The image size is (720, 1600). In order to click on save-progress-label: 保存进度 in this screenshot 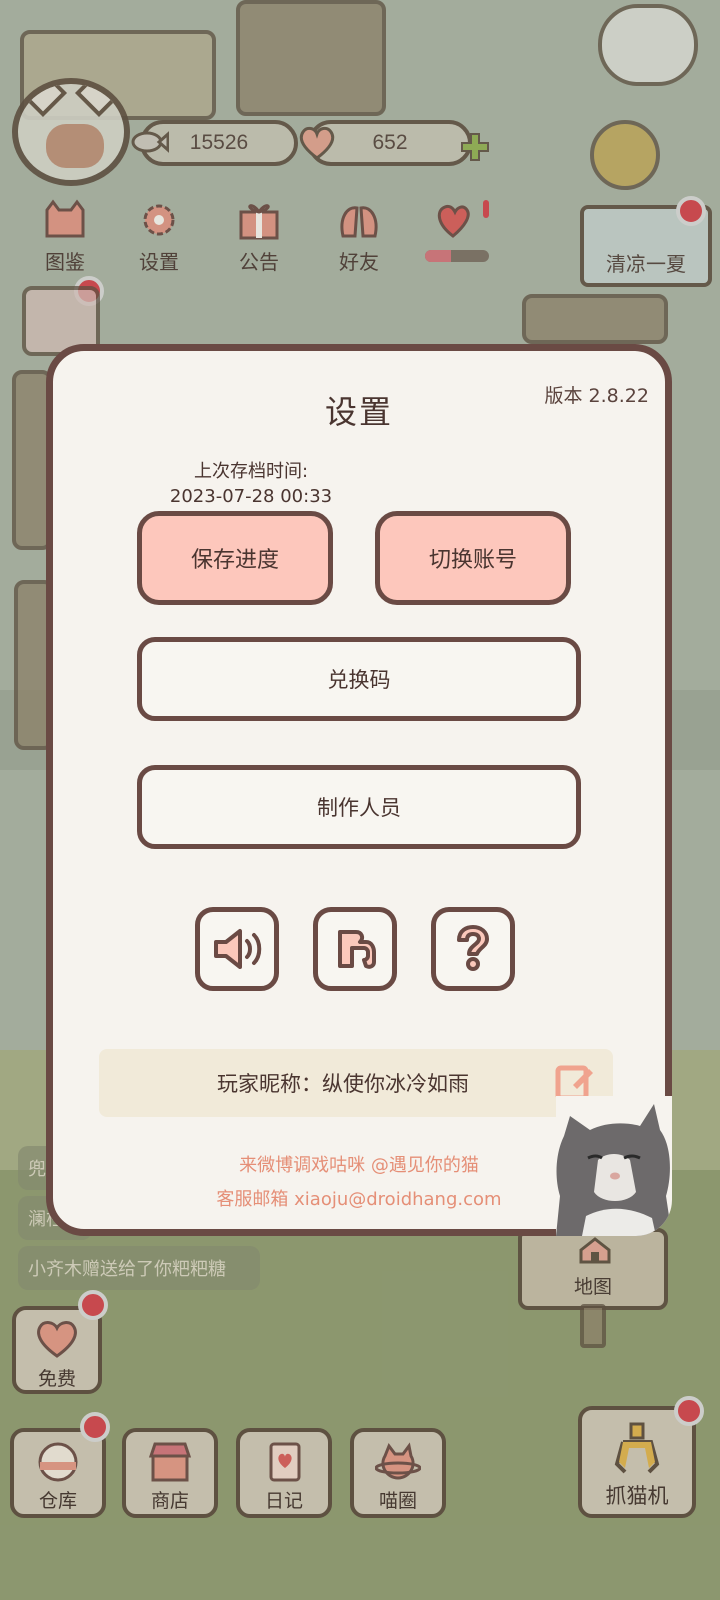, I will do `click(234, 560)`.